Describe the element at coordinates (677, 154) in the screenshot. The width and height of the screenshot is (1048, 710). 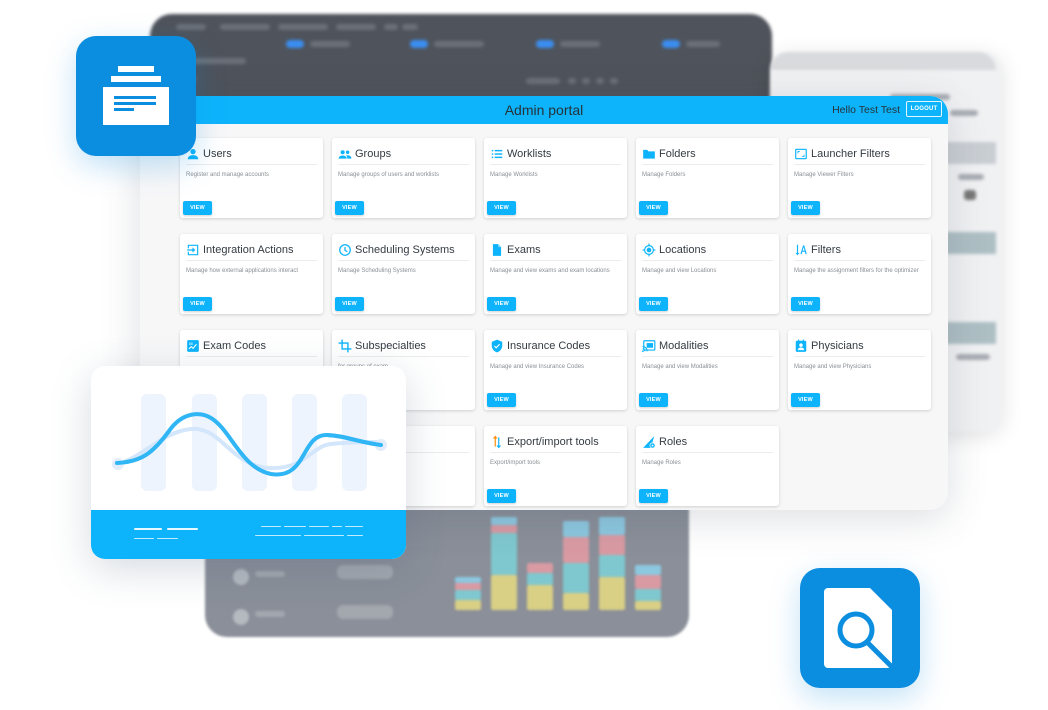
I see `card-title: Folders` at that location.